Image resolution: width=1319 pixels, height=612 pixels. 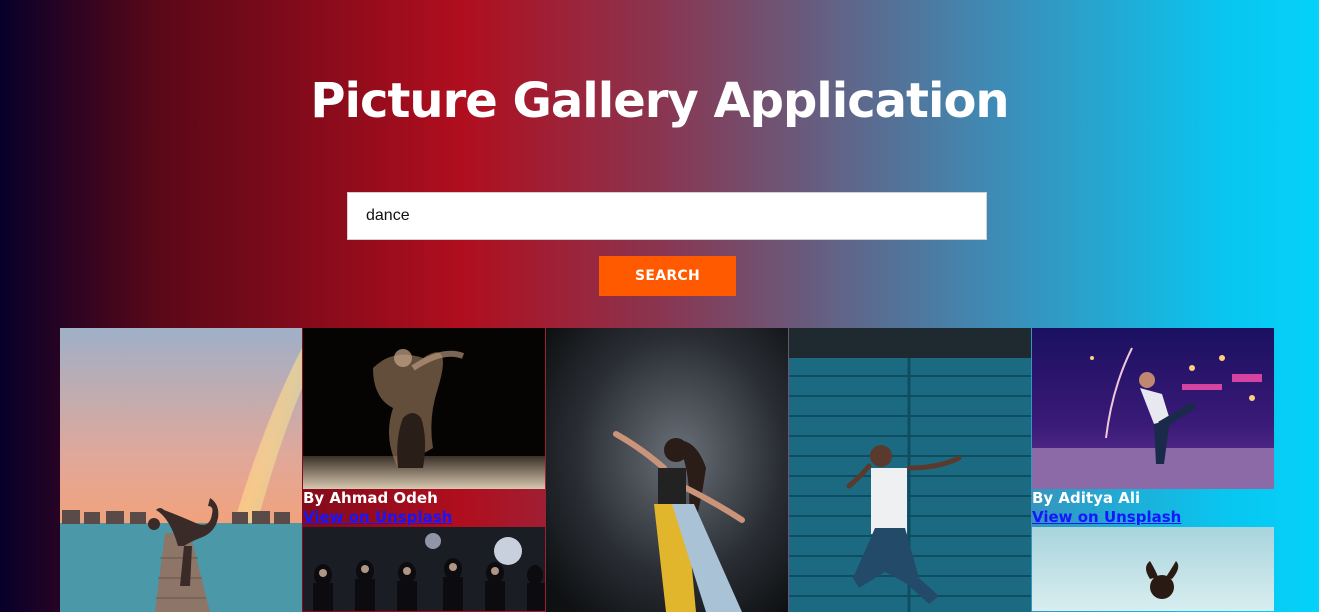 What do you see at coordinates (667, 276) in the screenshot?
I see `search-button: SEARCH` at bounding box center [667, 276].